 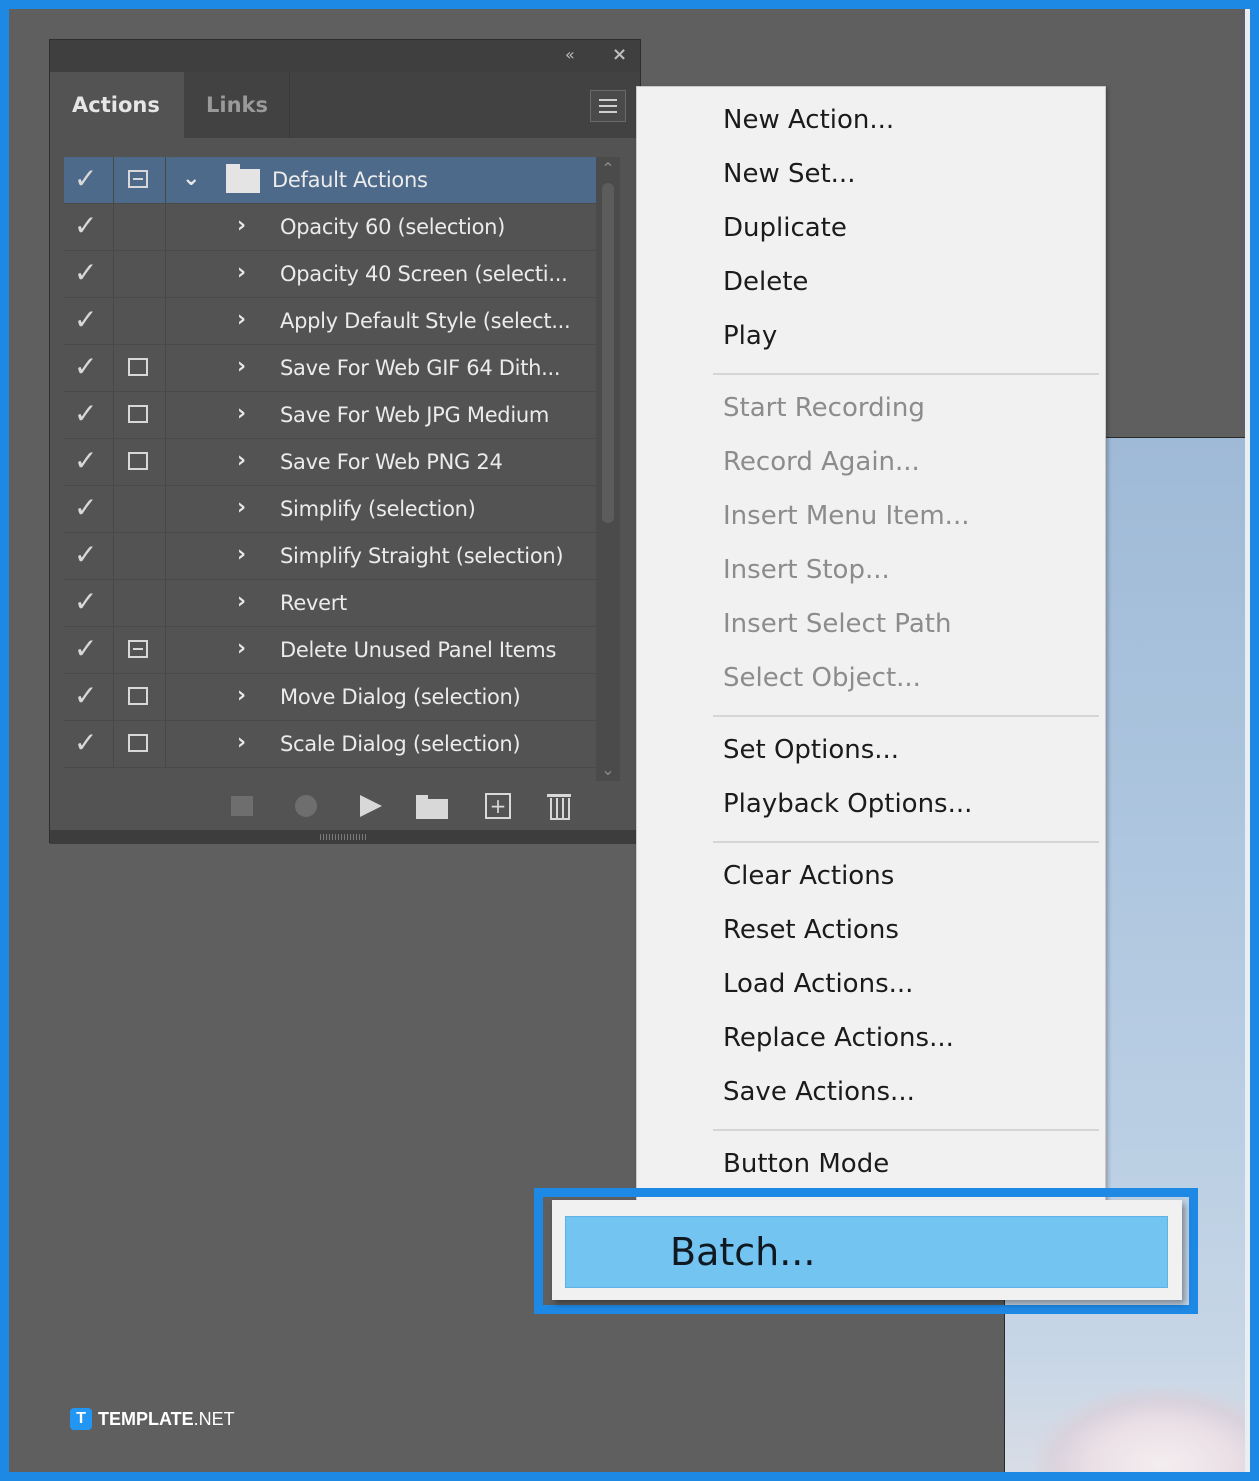 I want to click on stop-icon, so click(x=242, y=806).